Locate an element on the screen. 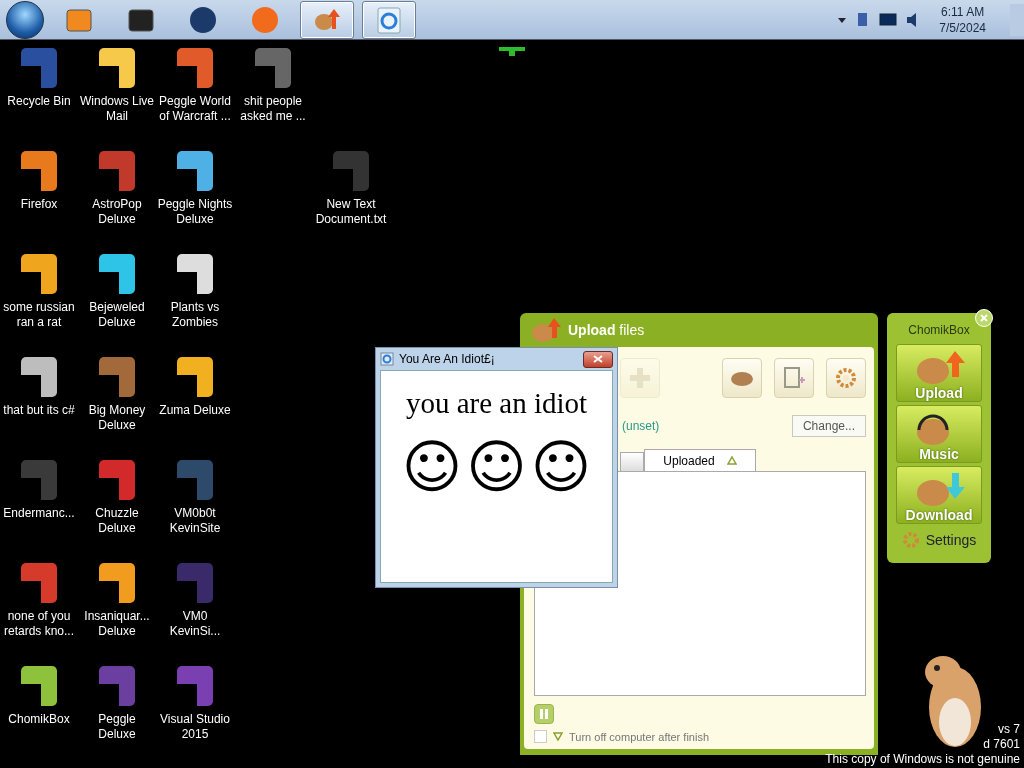  desktop-icon: Insaniquar... Deluxe is located at coordinates (117, 610).